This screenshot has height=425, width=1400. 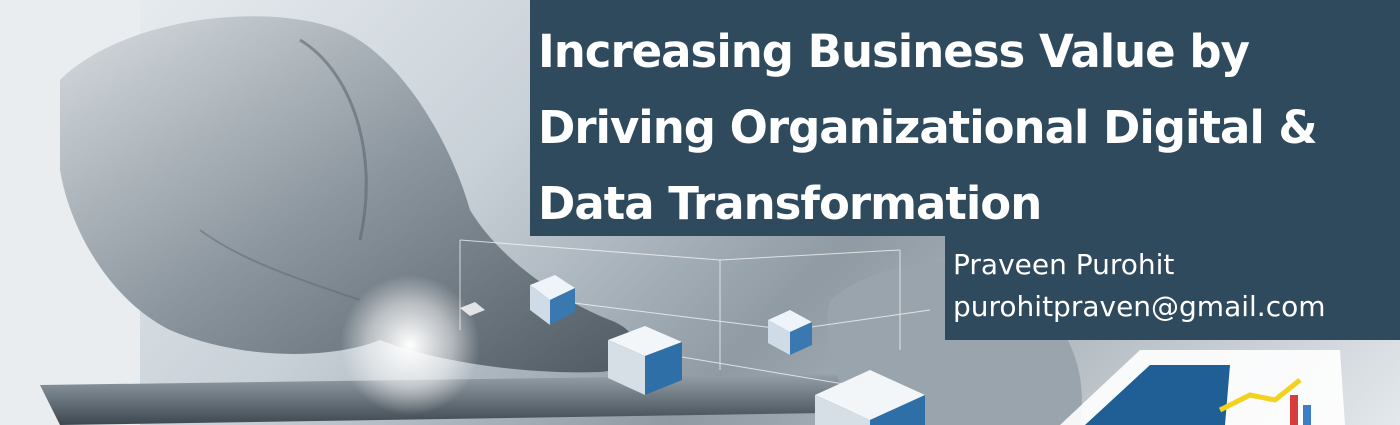 I want to click on author-name: Praveen Purohit, so click(x=1064, y=264).